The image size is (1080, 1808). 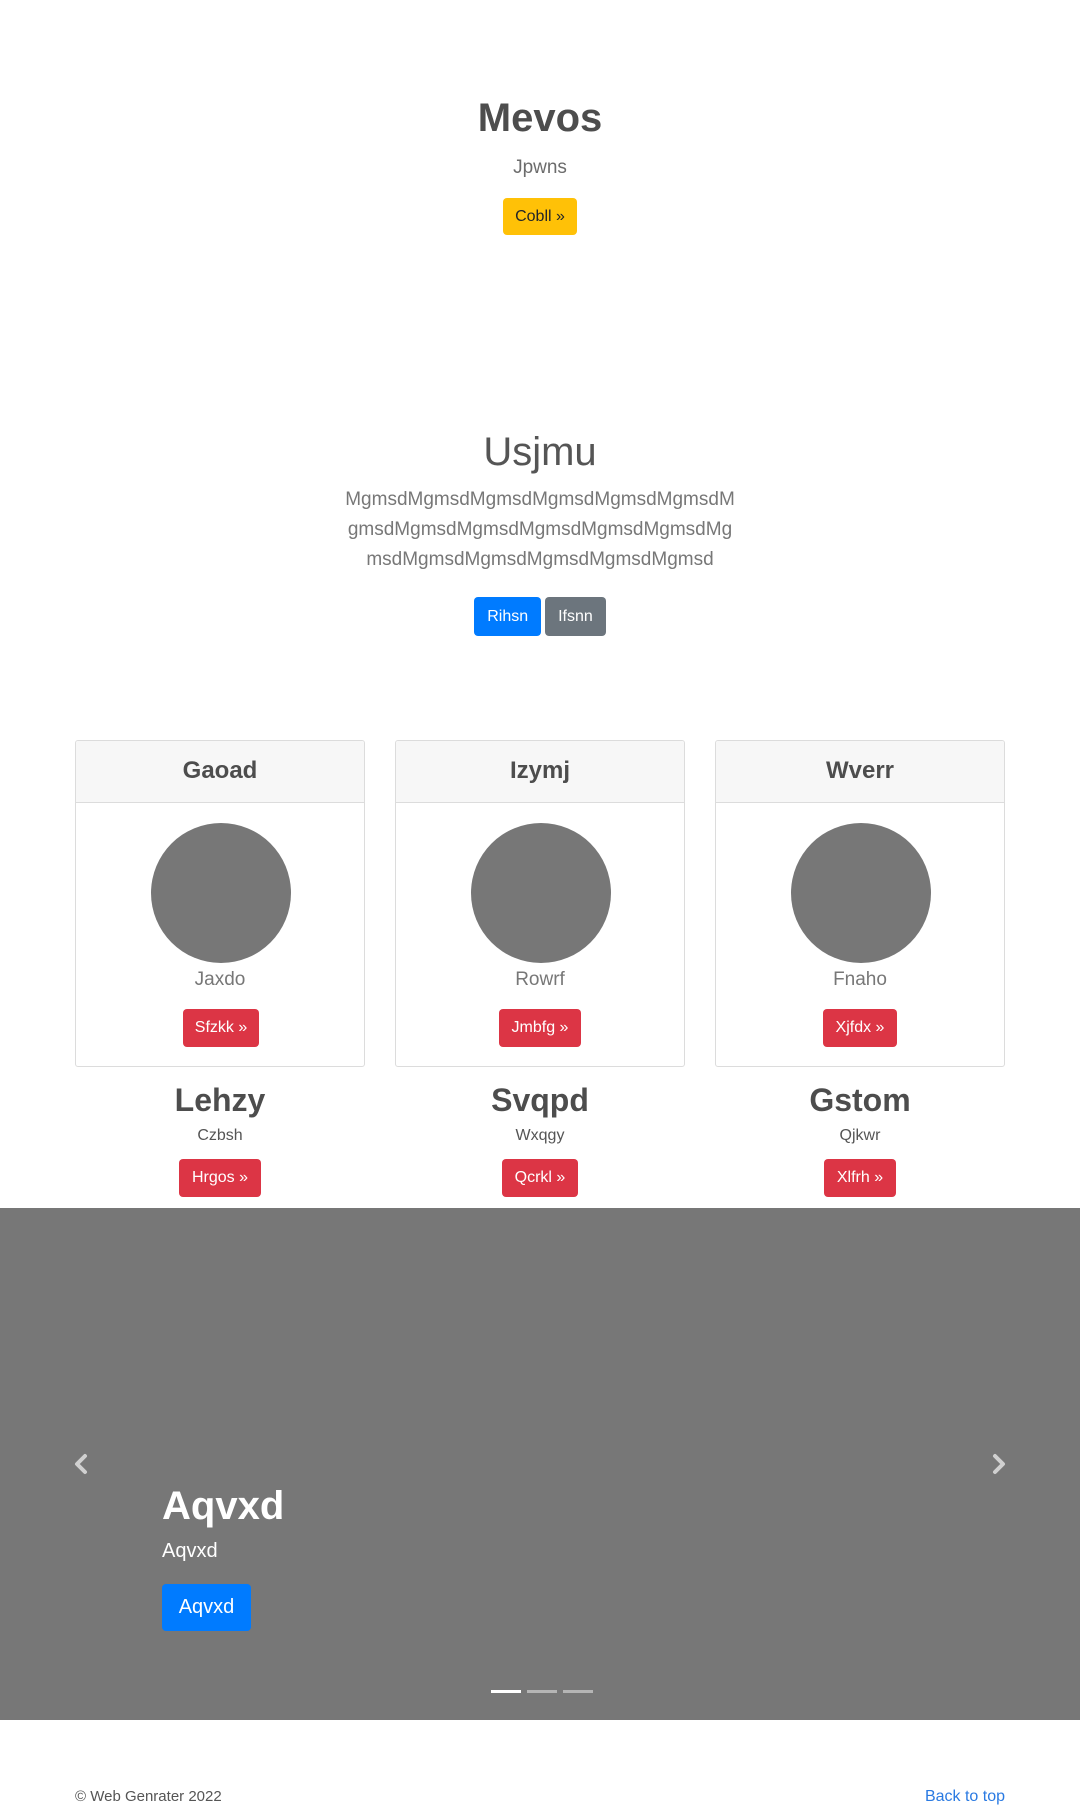 I want to click on feature-text: Wxqgy, so click(x=540, y=1135).